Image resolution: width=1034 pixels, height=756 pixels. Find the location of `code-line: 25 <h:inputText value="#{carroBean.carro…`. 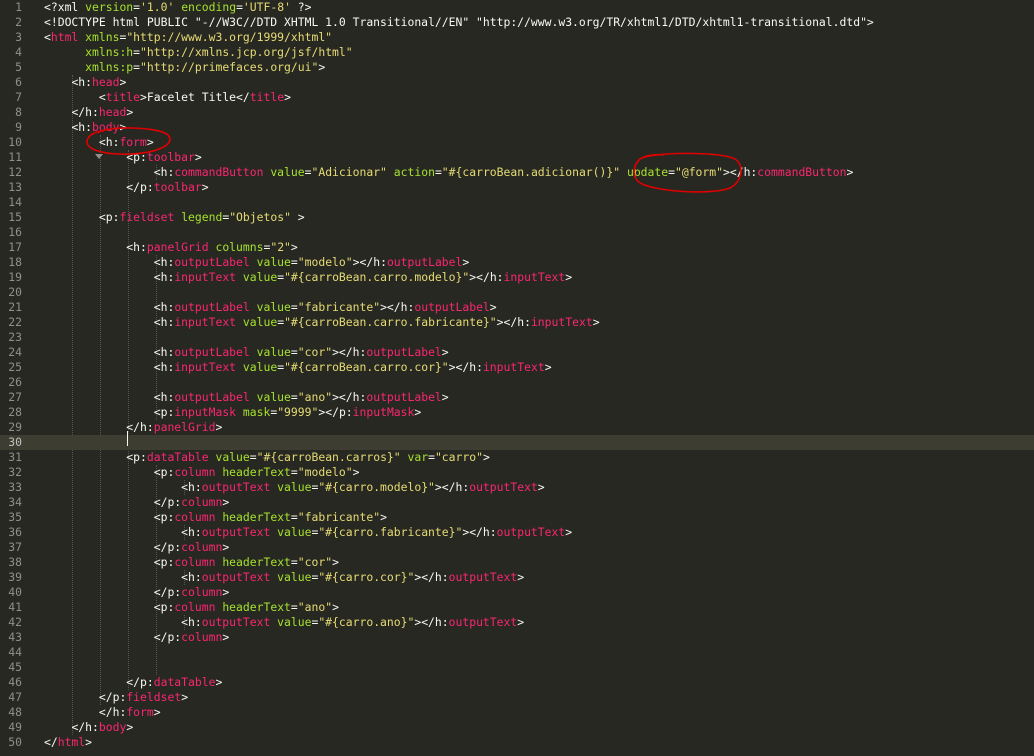

code-line: 25 <h:inputText value="#{carroBean.carro… is located at coordinates (517, 367).